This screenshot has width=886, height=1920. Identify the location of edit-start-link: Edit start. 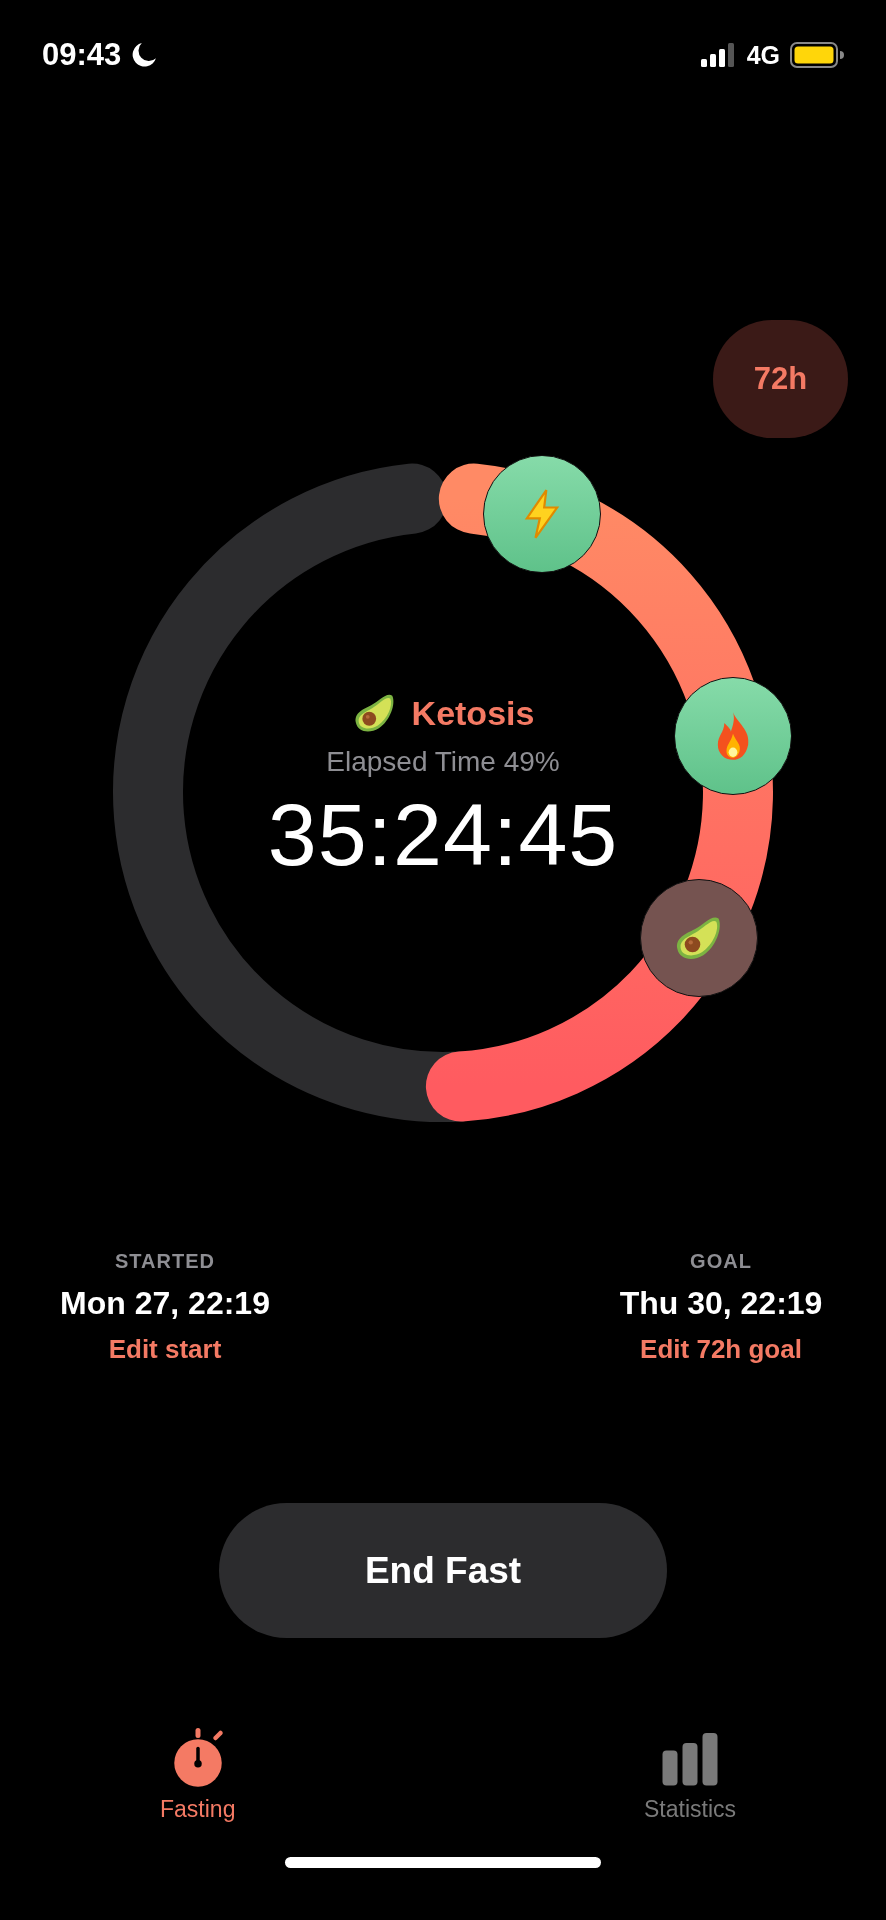
(165, 1349).